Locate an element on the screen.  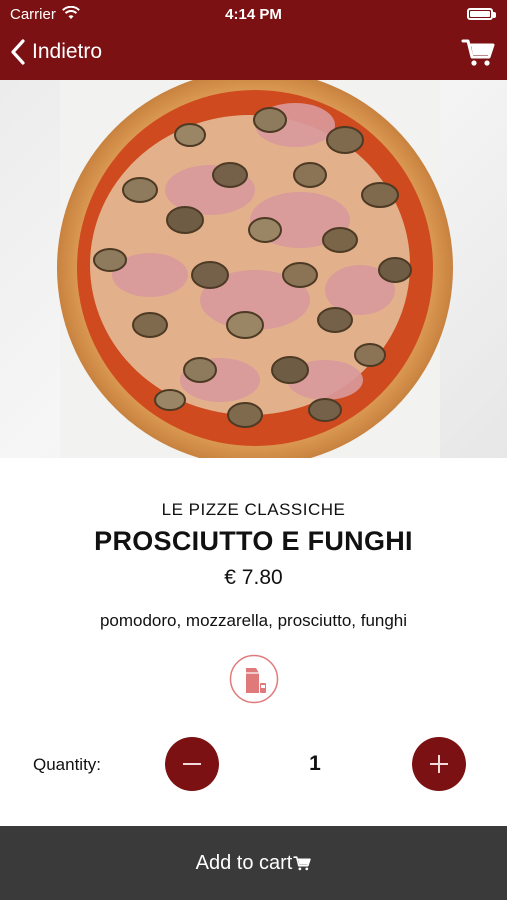
chevron-left-icon is located at coordinates (18, 52).